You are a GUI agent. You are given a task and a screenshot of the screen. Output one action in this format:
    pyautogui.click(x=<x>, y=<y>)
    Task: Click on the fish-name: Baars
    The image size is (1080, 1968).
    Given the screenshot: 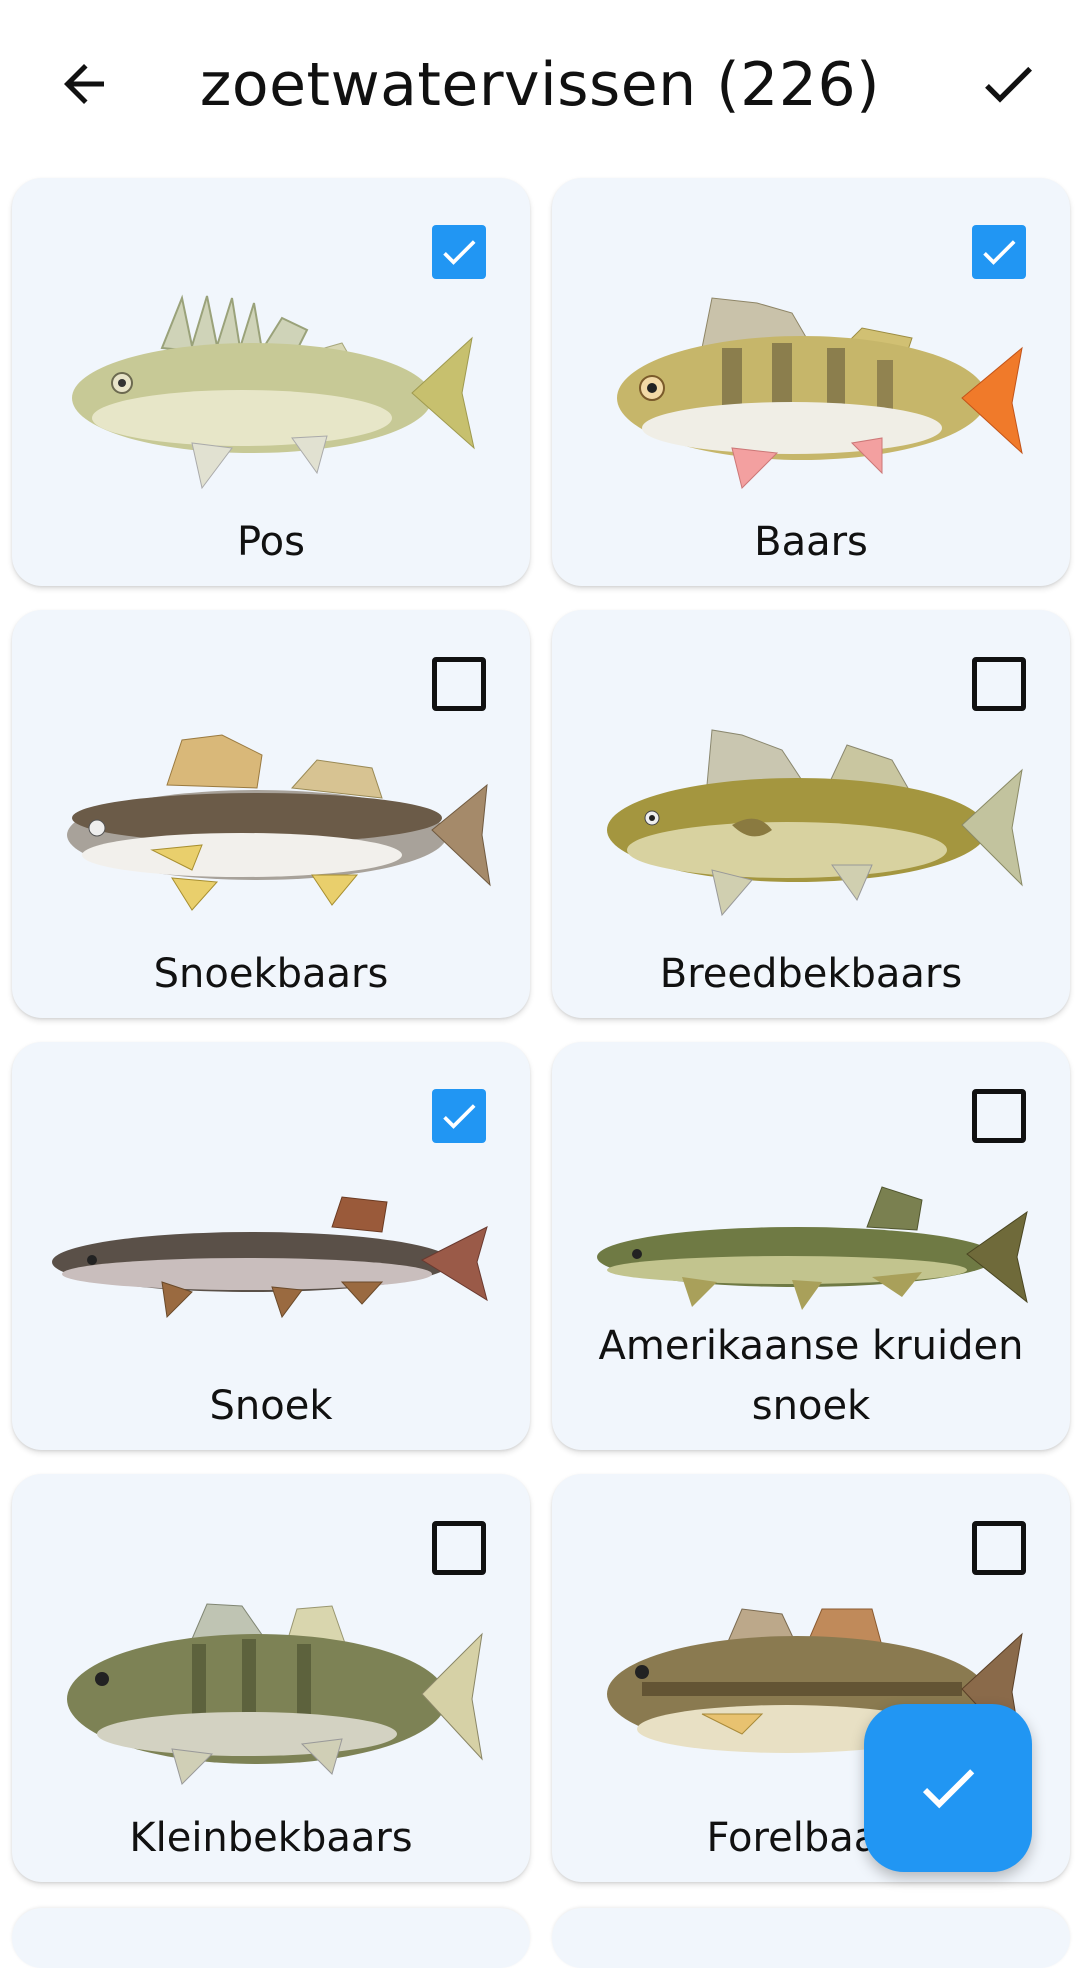 What is the action you would take?
    pyautogui.click(x=811, y=542)
    